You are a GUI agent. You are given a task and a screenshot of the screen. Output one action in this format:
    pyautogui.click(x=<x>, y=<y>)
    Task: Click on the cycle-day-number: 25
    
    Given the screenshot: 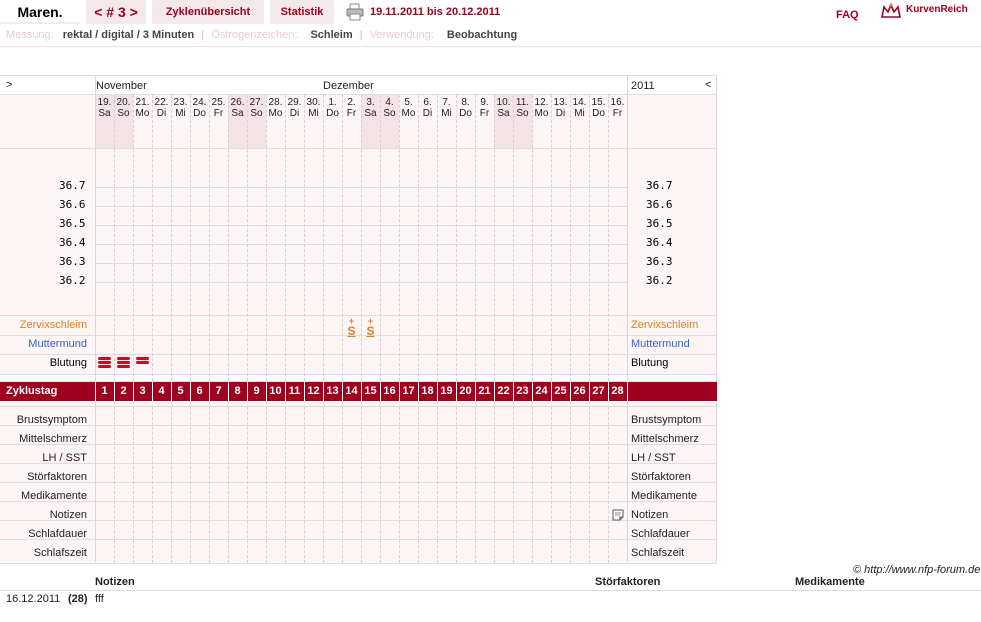 What is the action you would take?
    pyautogui.click(x=560, y=391)
    